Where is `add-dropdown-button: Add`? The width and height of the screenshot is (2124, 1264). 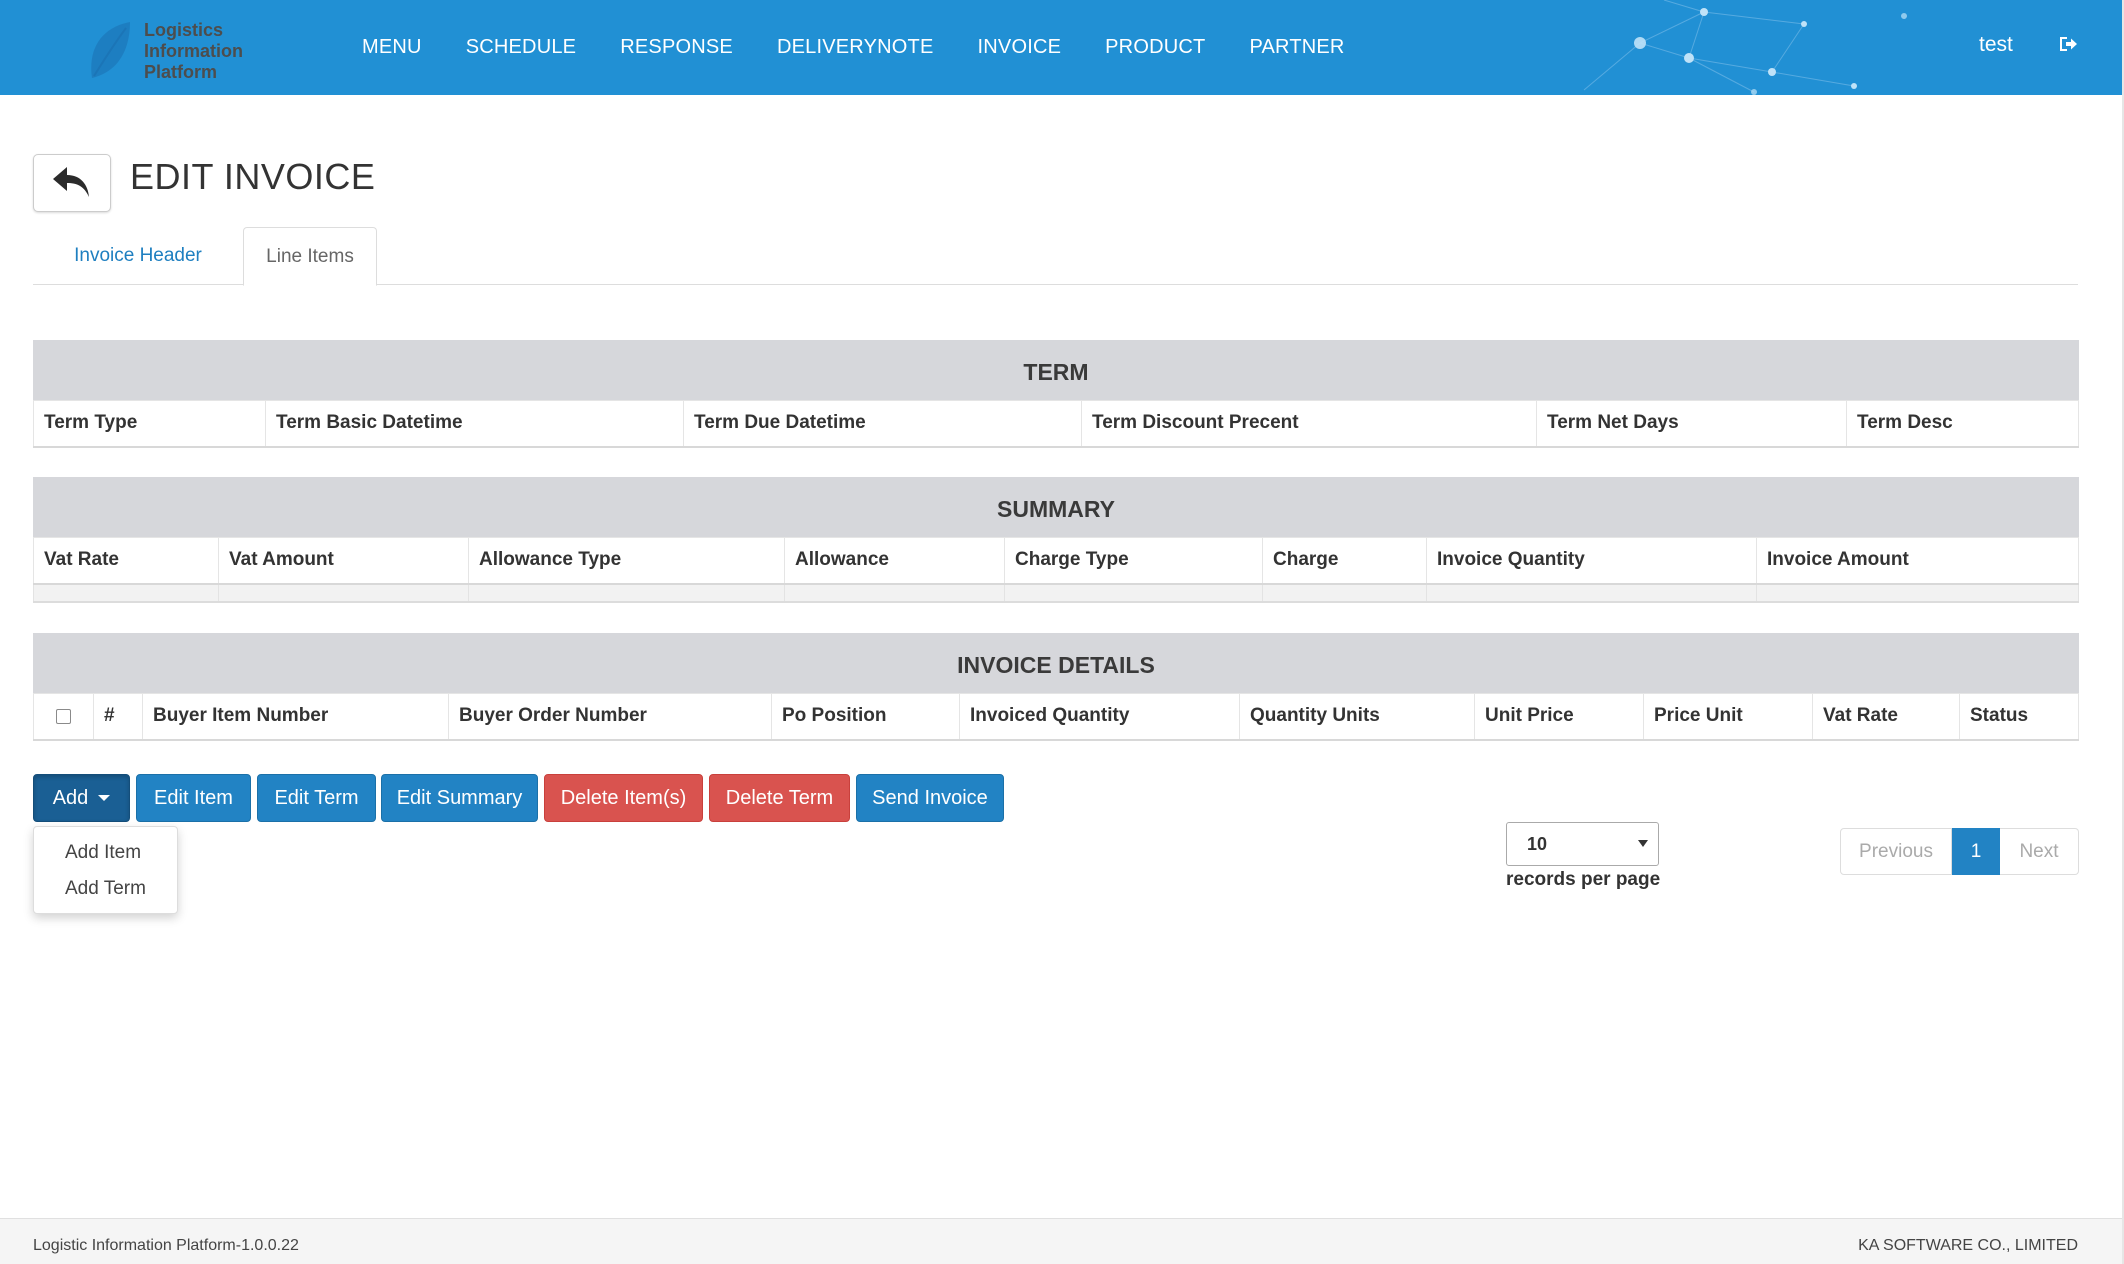
add-dropdown-button: Add is located at coordinates (81, 798).